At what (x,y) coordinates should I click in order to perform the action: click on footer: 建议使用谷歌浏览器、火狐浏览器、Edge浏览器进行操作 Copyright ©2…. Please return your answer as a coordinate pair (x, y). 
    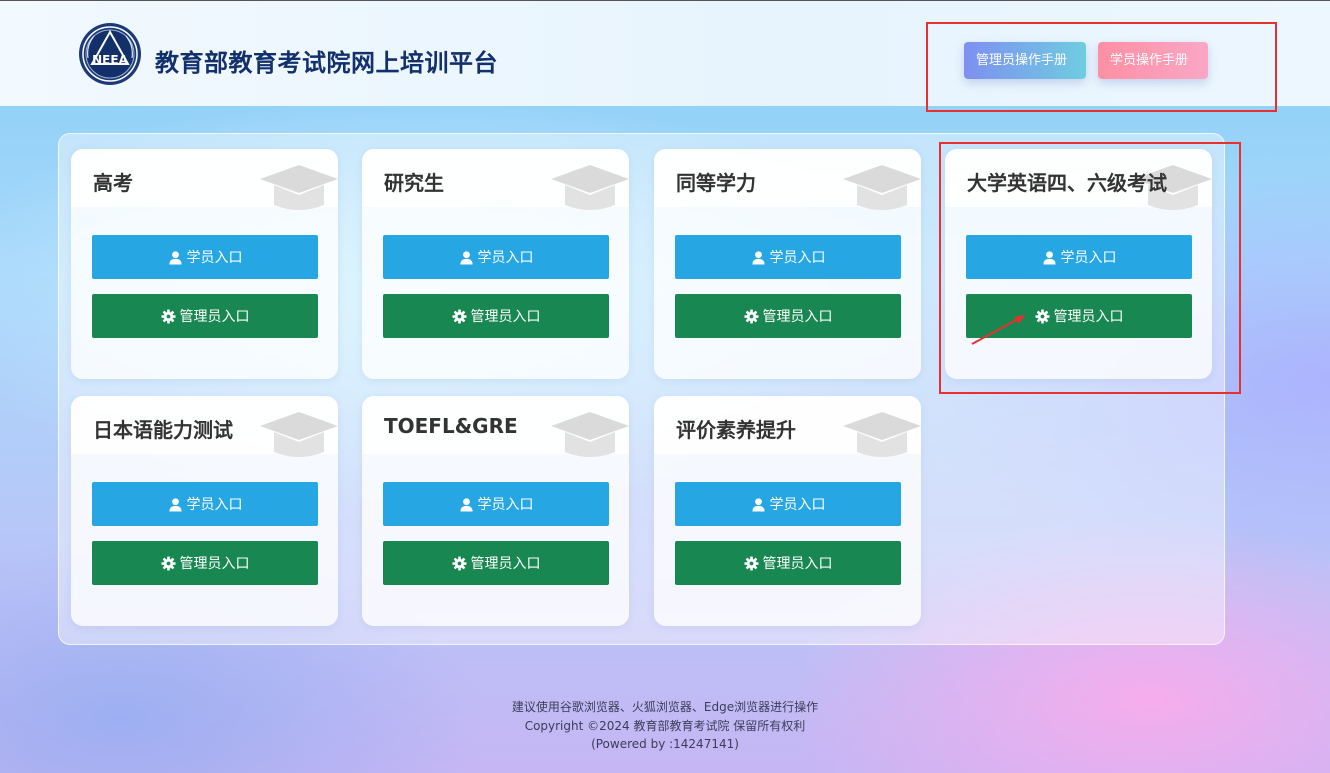
    Looking at the image, I should click on (665, 726).